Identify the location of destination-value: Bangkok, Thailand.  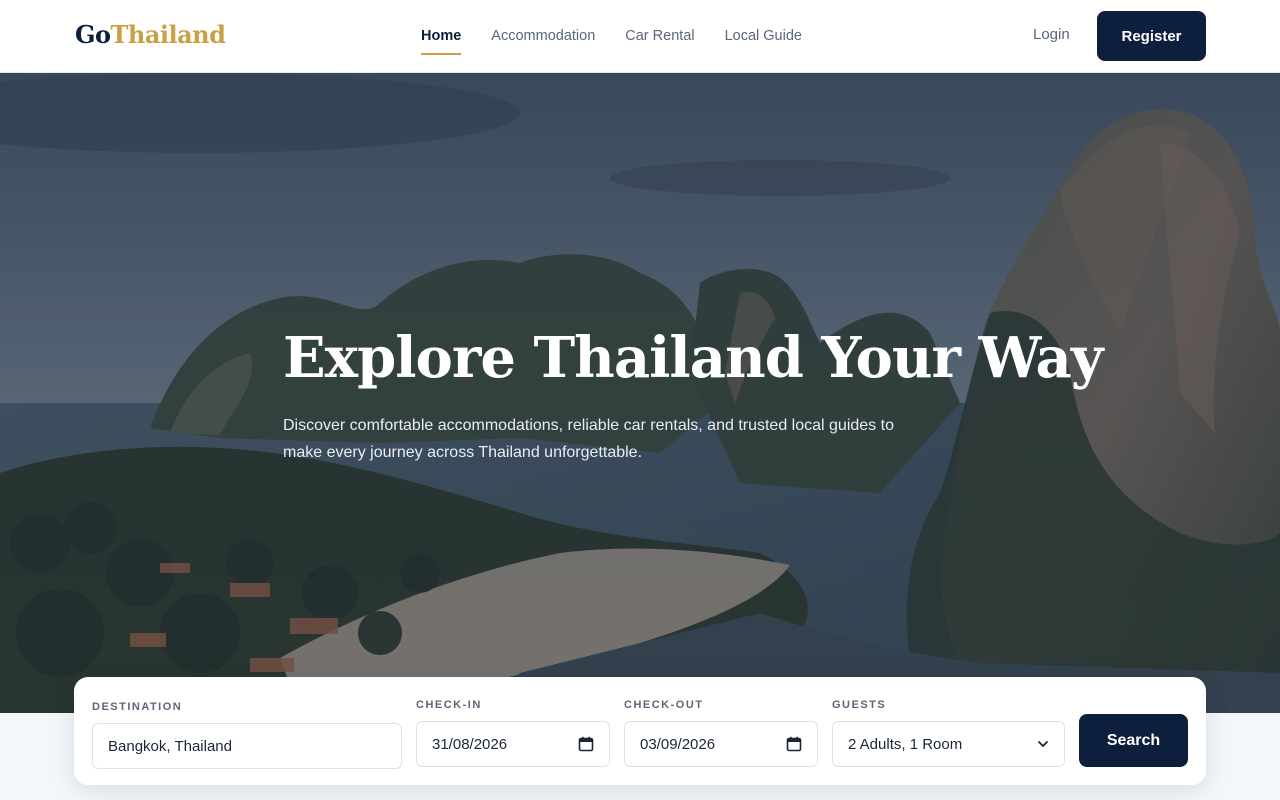
(170, 746).